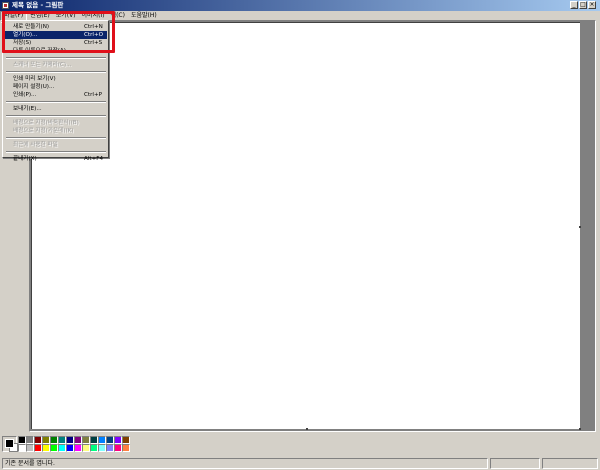 The width and height of the screenshot is (600, 470). Describe the element at coordinates (25, 159) in the screenshot. I see `menu-item-label: 끝내기(X)` at that location.